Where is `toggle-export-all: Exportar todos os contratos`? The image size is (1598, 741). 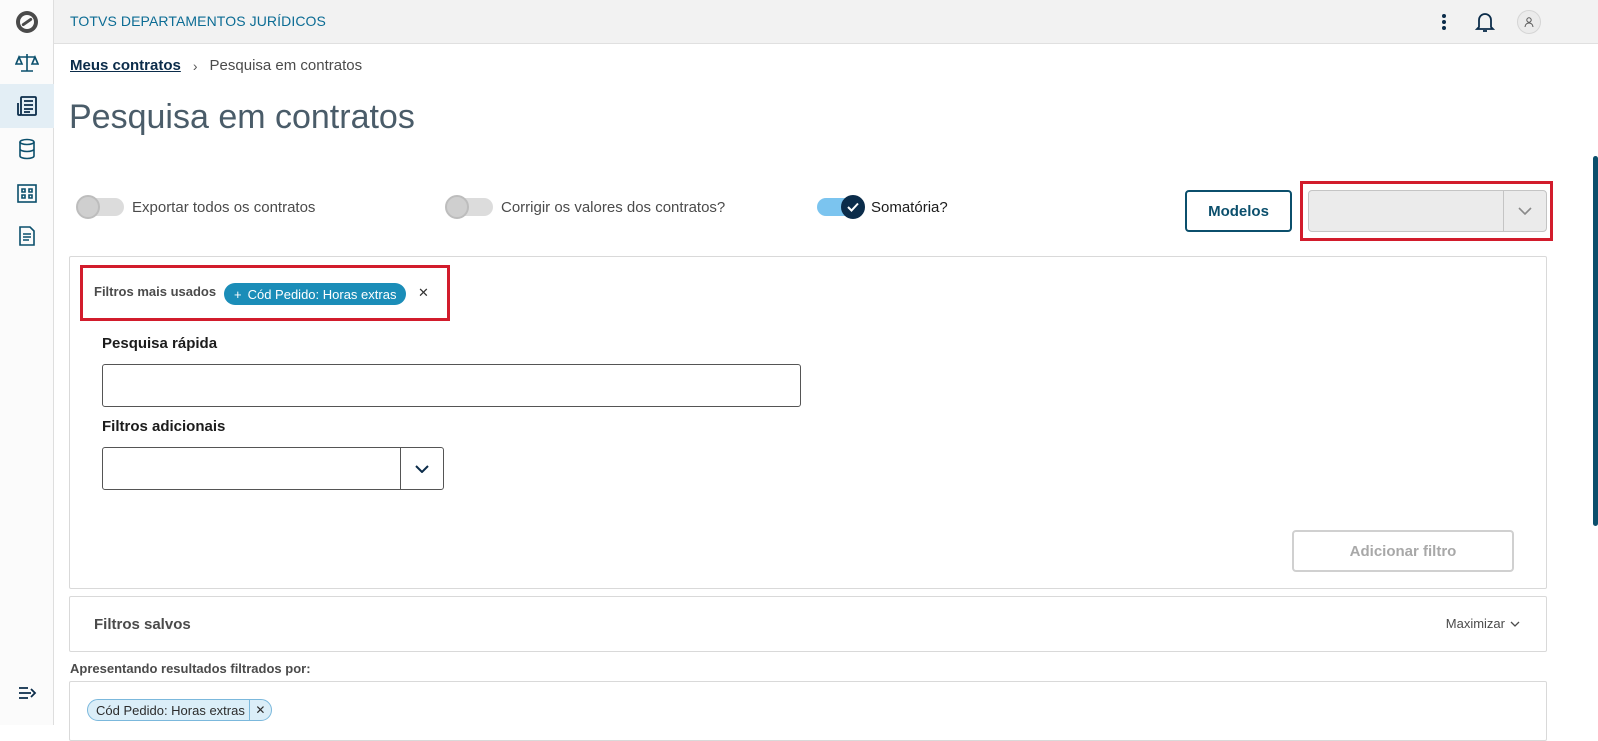 toggle-export-all: Exportar todos os contratos is located at coordinates (196, 207).